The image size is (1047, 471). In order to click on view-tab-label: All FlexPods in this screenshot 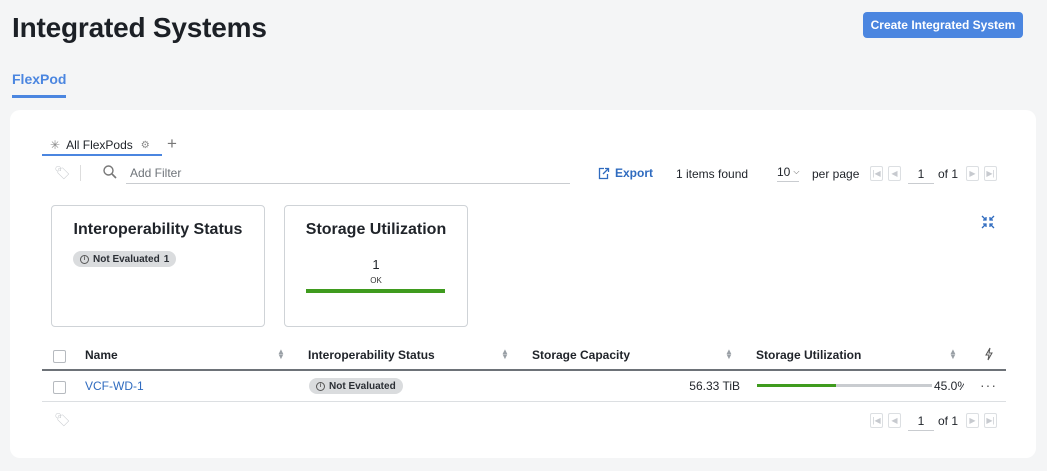, I will do `click(99, 145)`.